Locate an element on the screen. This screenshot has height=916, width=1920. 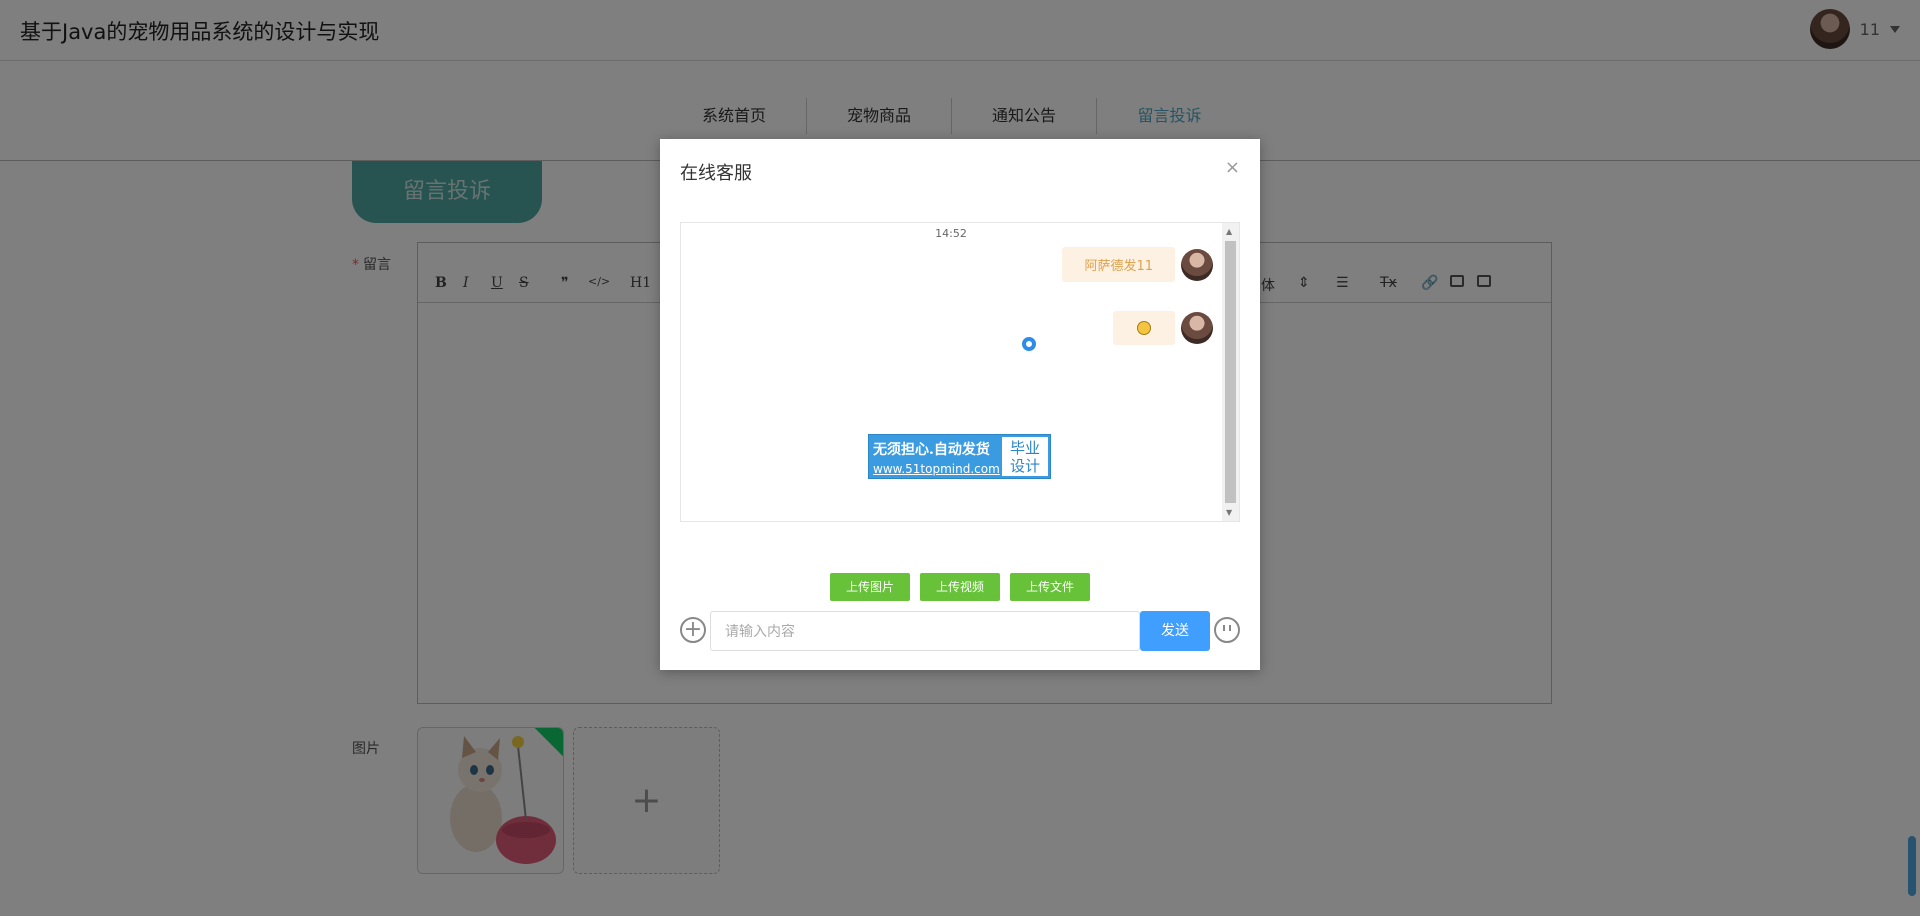
watermark-url: www.51topmind.com is located at coordinates (936, 469).